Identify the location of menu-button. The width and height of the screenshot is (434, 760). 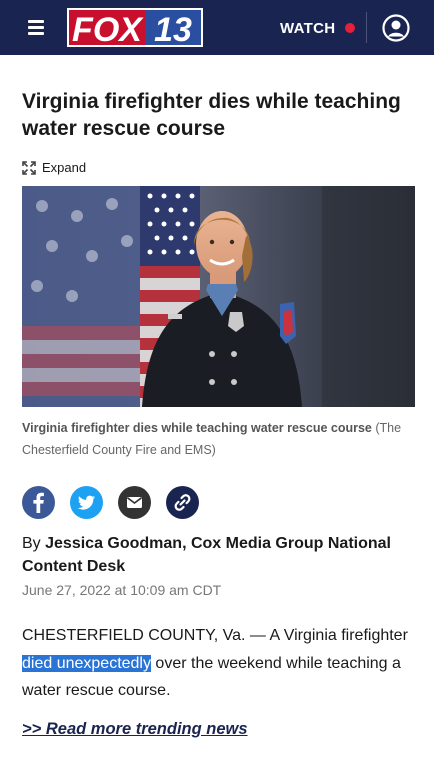
(36, 27).